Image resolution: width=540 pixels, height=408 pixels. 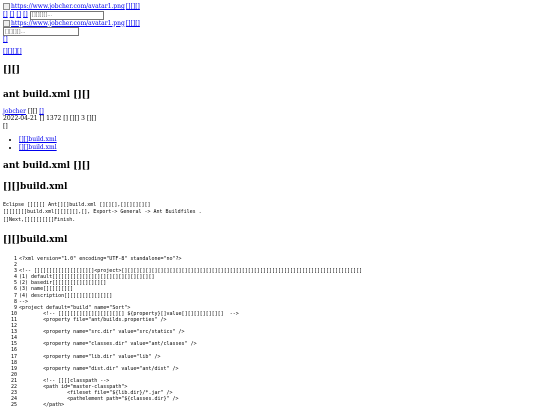 What do you see at coordinates (90, 356) in the screenshot?
I see `code-line-text: <property name="lib.dir" value="lib" />` at bounding box center [90, 356].